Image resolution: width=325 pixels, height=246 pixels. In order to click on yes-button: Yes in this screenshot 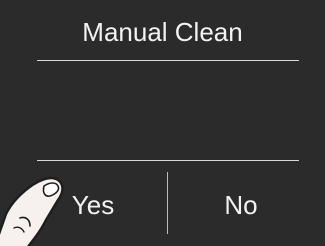, I will do `click(93, 205)`.